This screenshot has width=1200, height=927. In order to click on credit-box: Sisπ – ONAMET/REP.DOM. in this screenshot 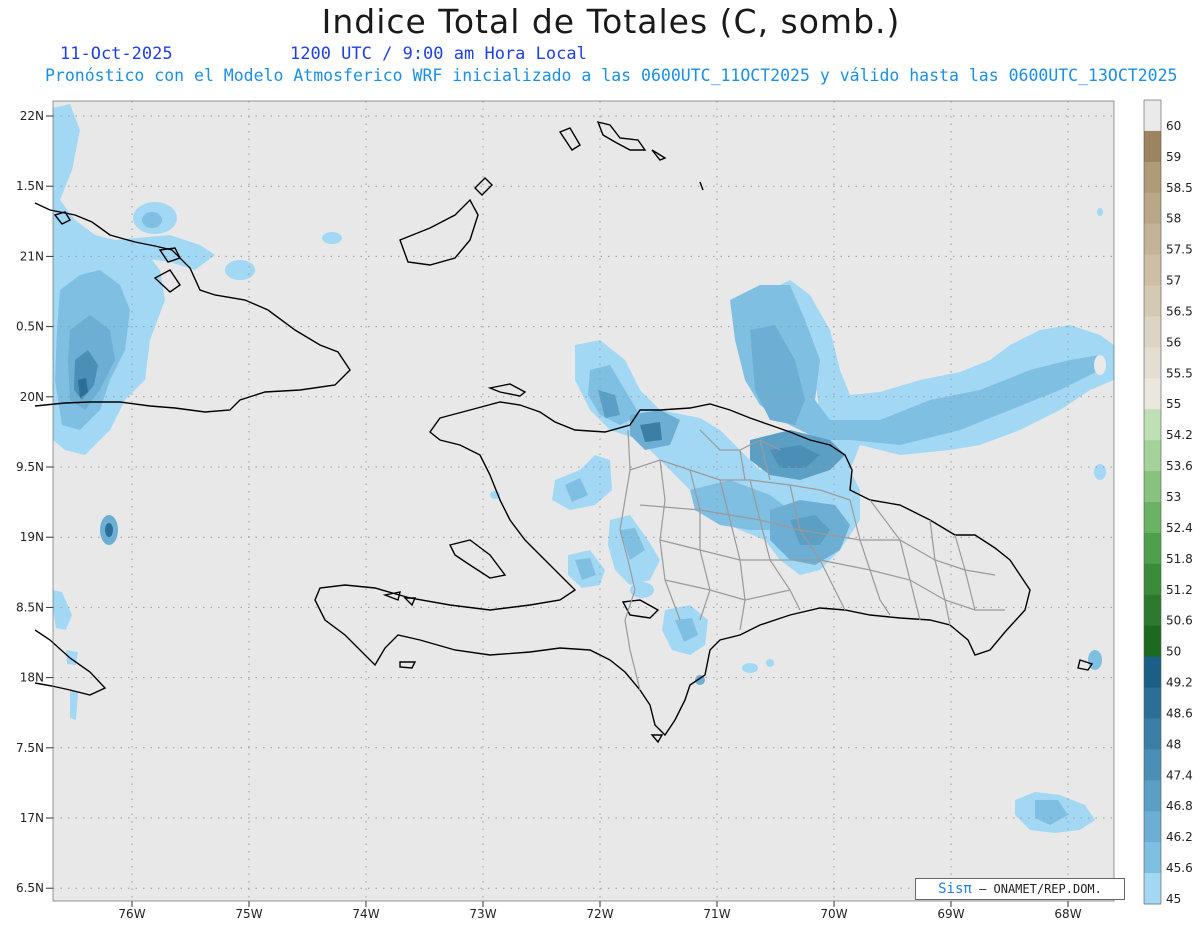, I will do `click(1020, 889)`.